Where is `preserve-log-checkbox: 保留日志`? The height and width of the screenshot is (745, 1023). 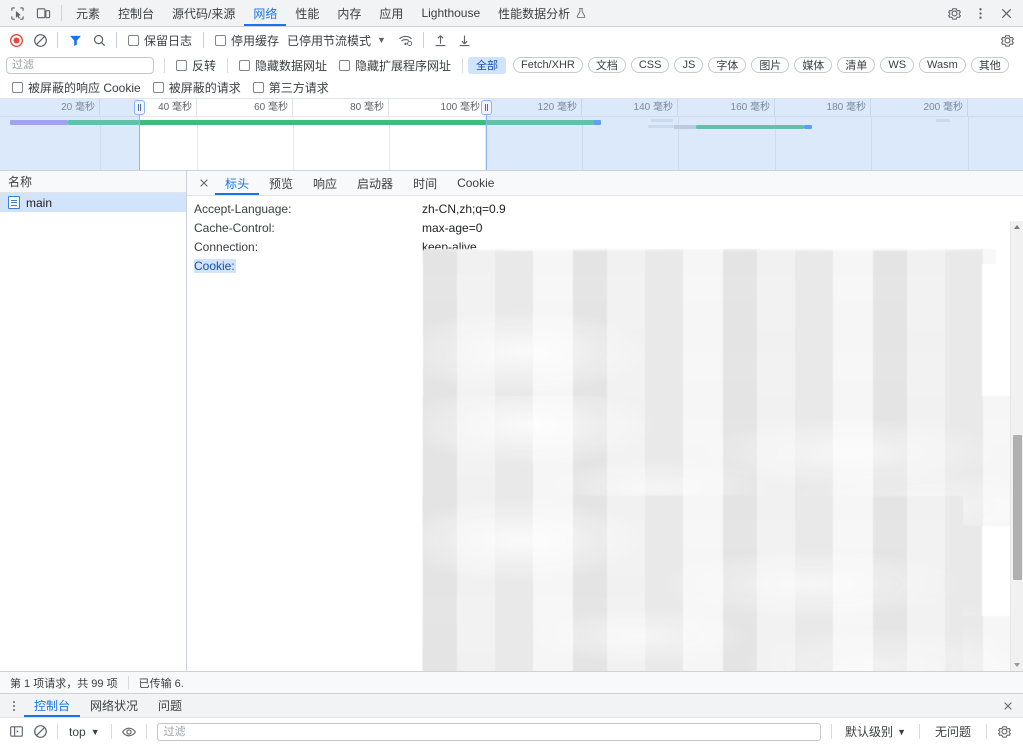
preserve-log-checkbox: 保留日志 is located at coordinates (160, 40).